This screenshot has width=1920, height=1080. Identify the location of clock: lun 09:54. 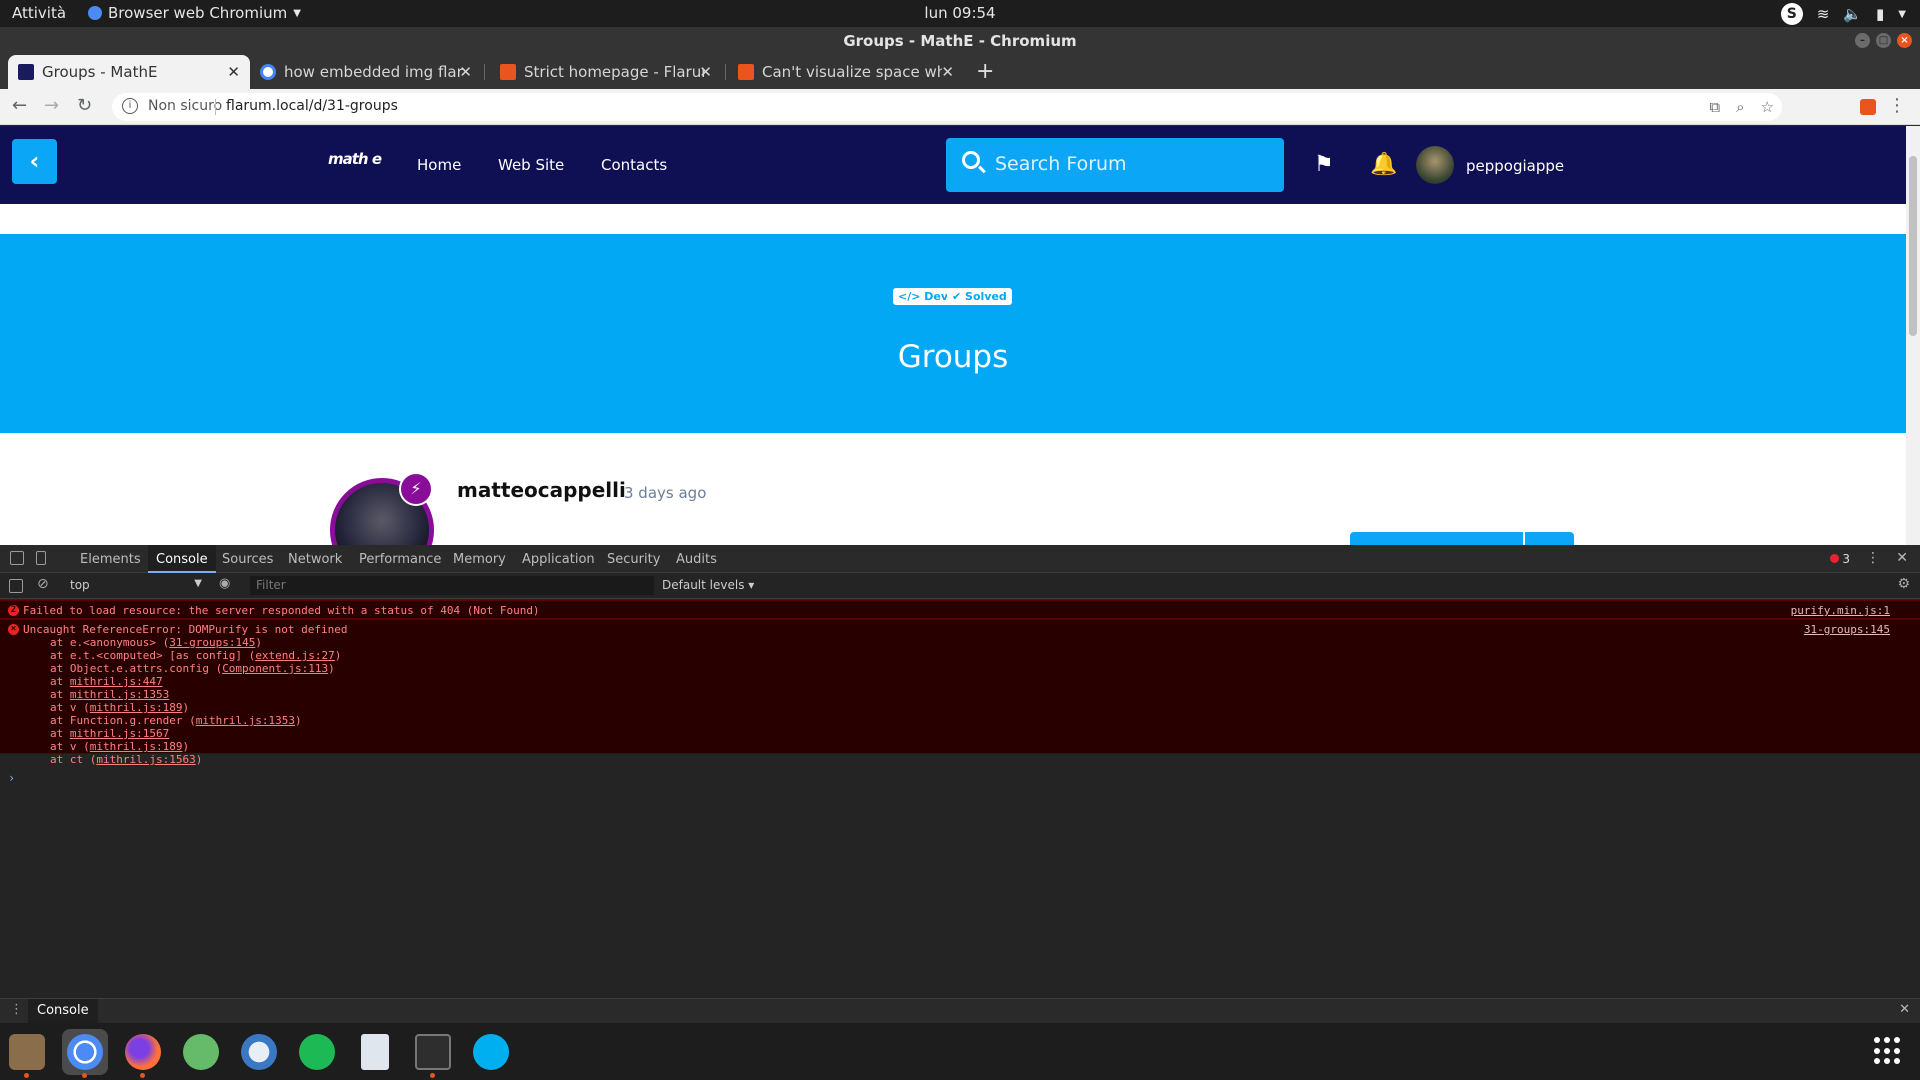
(959, 13).